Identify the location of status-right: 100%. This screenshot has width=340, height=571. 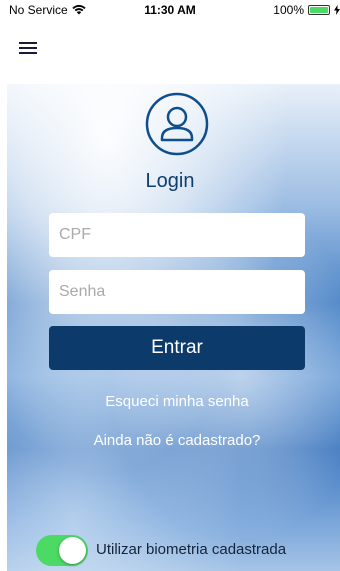
(306, 10).